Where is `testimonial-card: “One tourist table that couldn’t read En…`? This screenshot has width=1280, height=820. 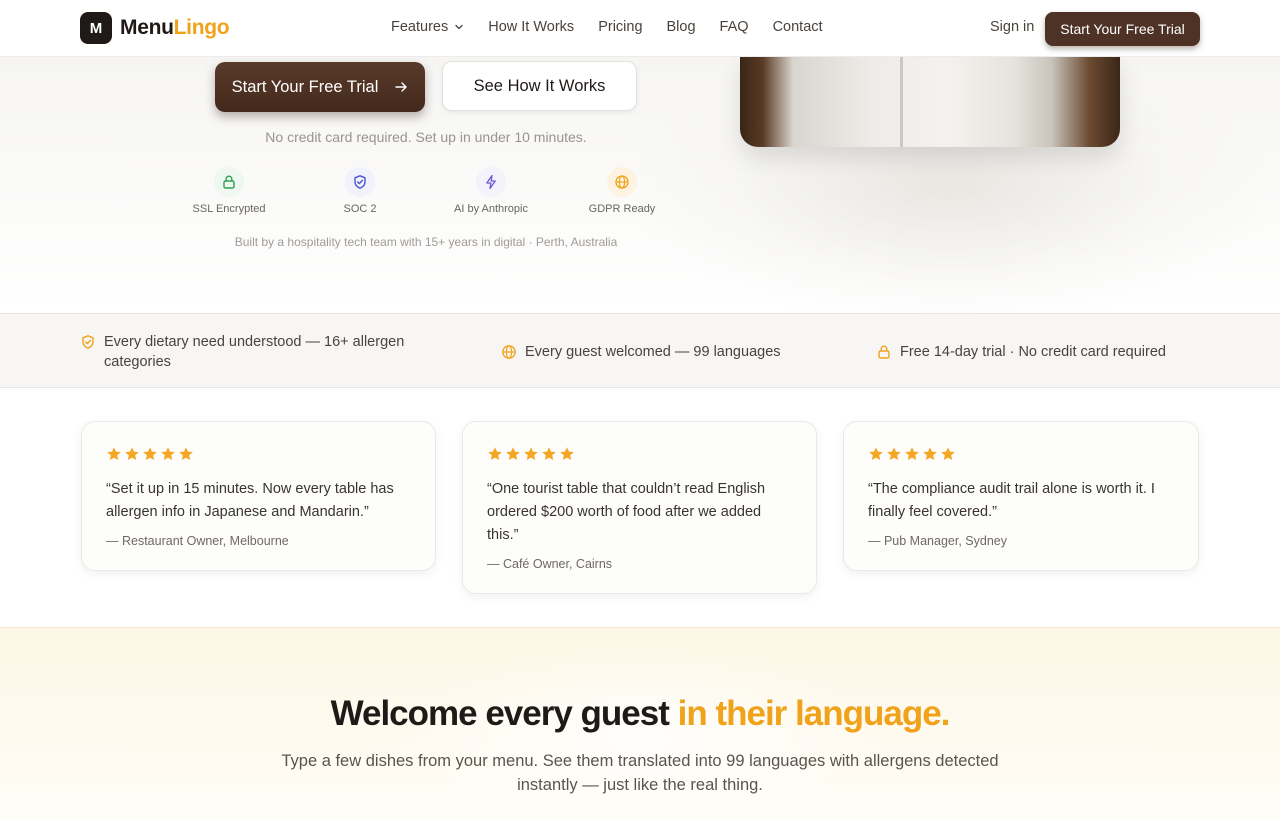
testimonial-card: “One tourist table that couldn’t read En… is located at coordinates (639, 507).